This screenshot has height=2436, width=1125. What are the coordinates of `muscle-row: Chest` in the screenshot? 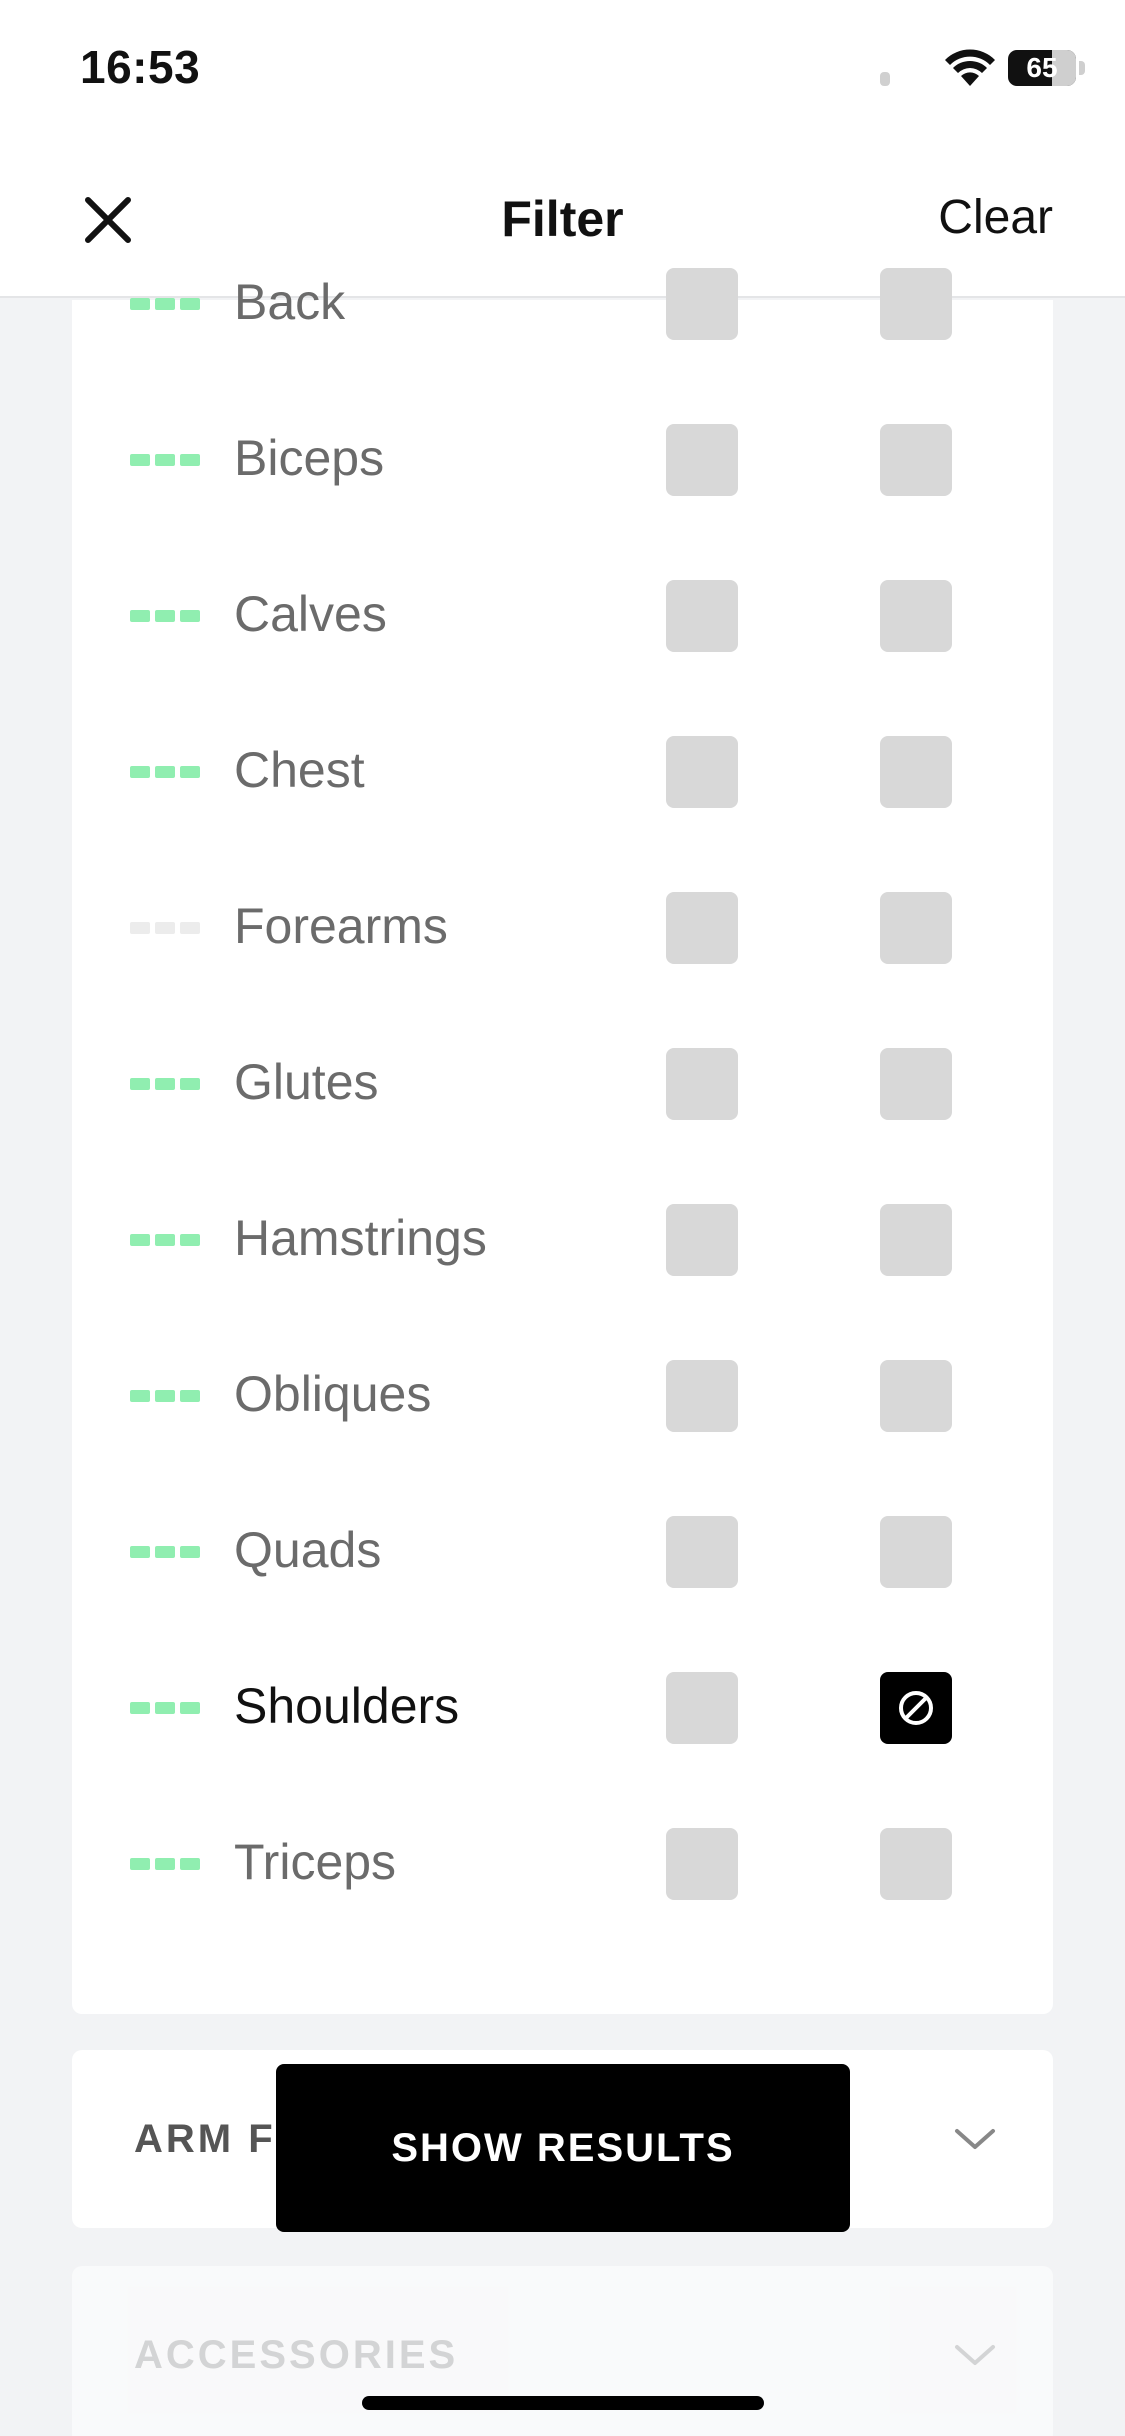 It's located at (562, 773).